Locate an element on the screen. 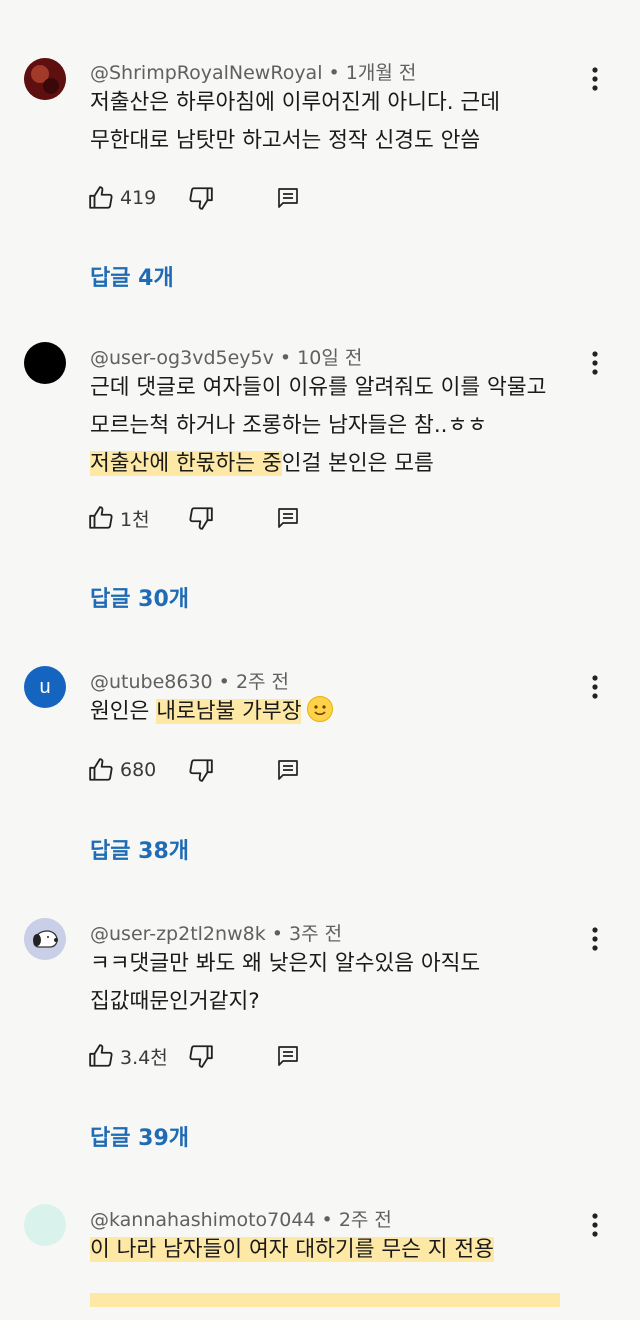 The width and height of the screenshot is (640, 1320). timestamp: 1개월 전 is located at coordinates (381, 73).